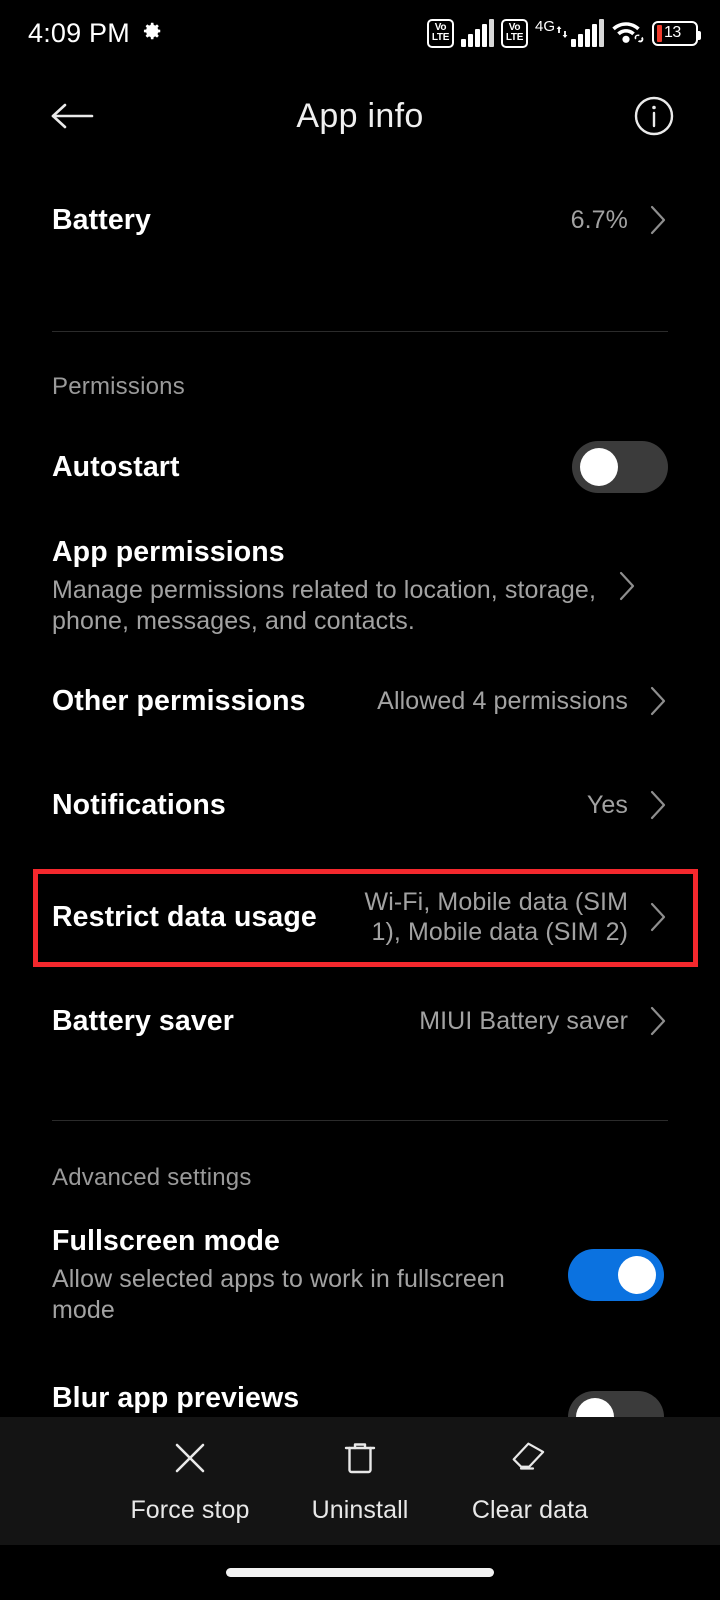  What do you see at coordinates (523, 1020) in the screenshot?
I see `row-battery-saver-value: MIUI Battery saver` at bounding box center [523, 1020].